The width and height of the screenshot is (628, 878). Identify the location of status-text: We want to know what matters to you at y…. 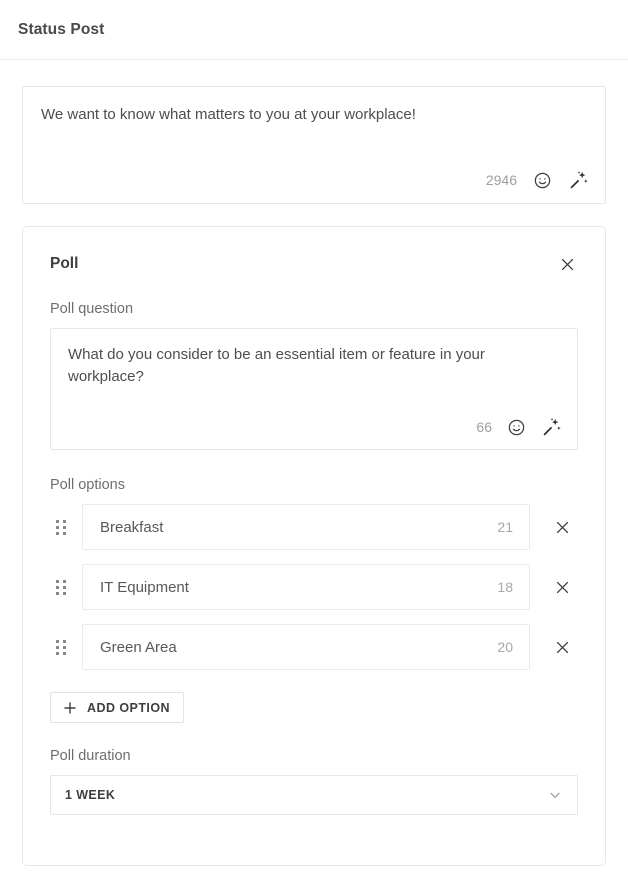
(314, 115).